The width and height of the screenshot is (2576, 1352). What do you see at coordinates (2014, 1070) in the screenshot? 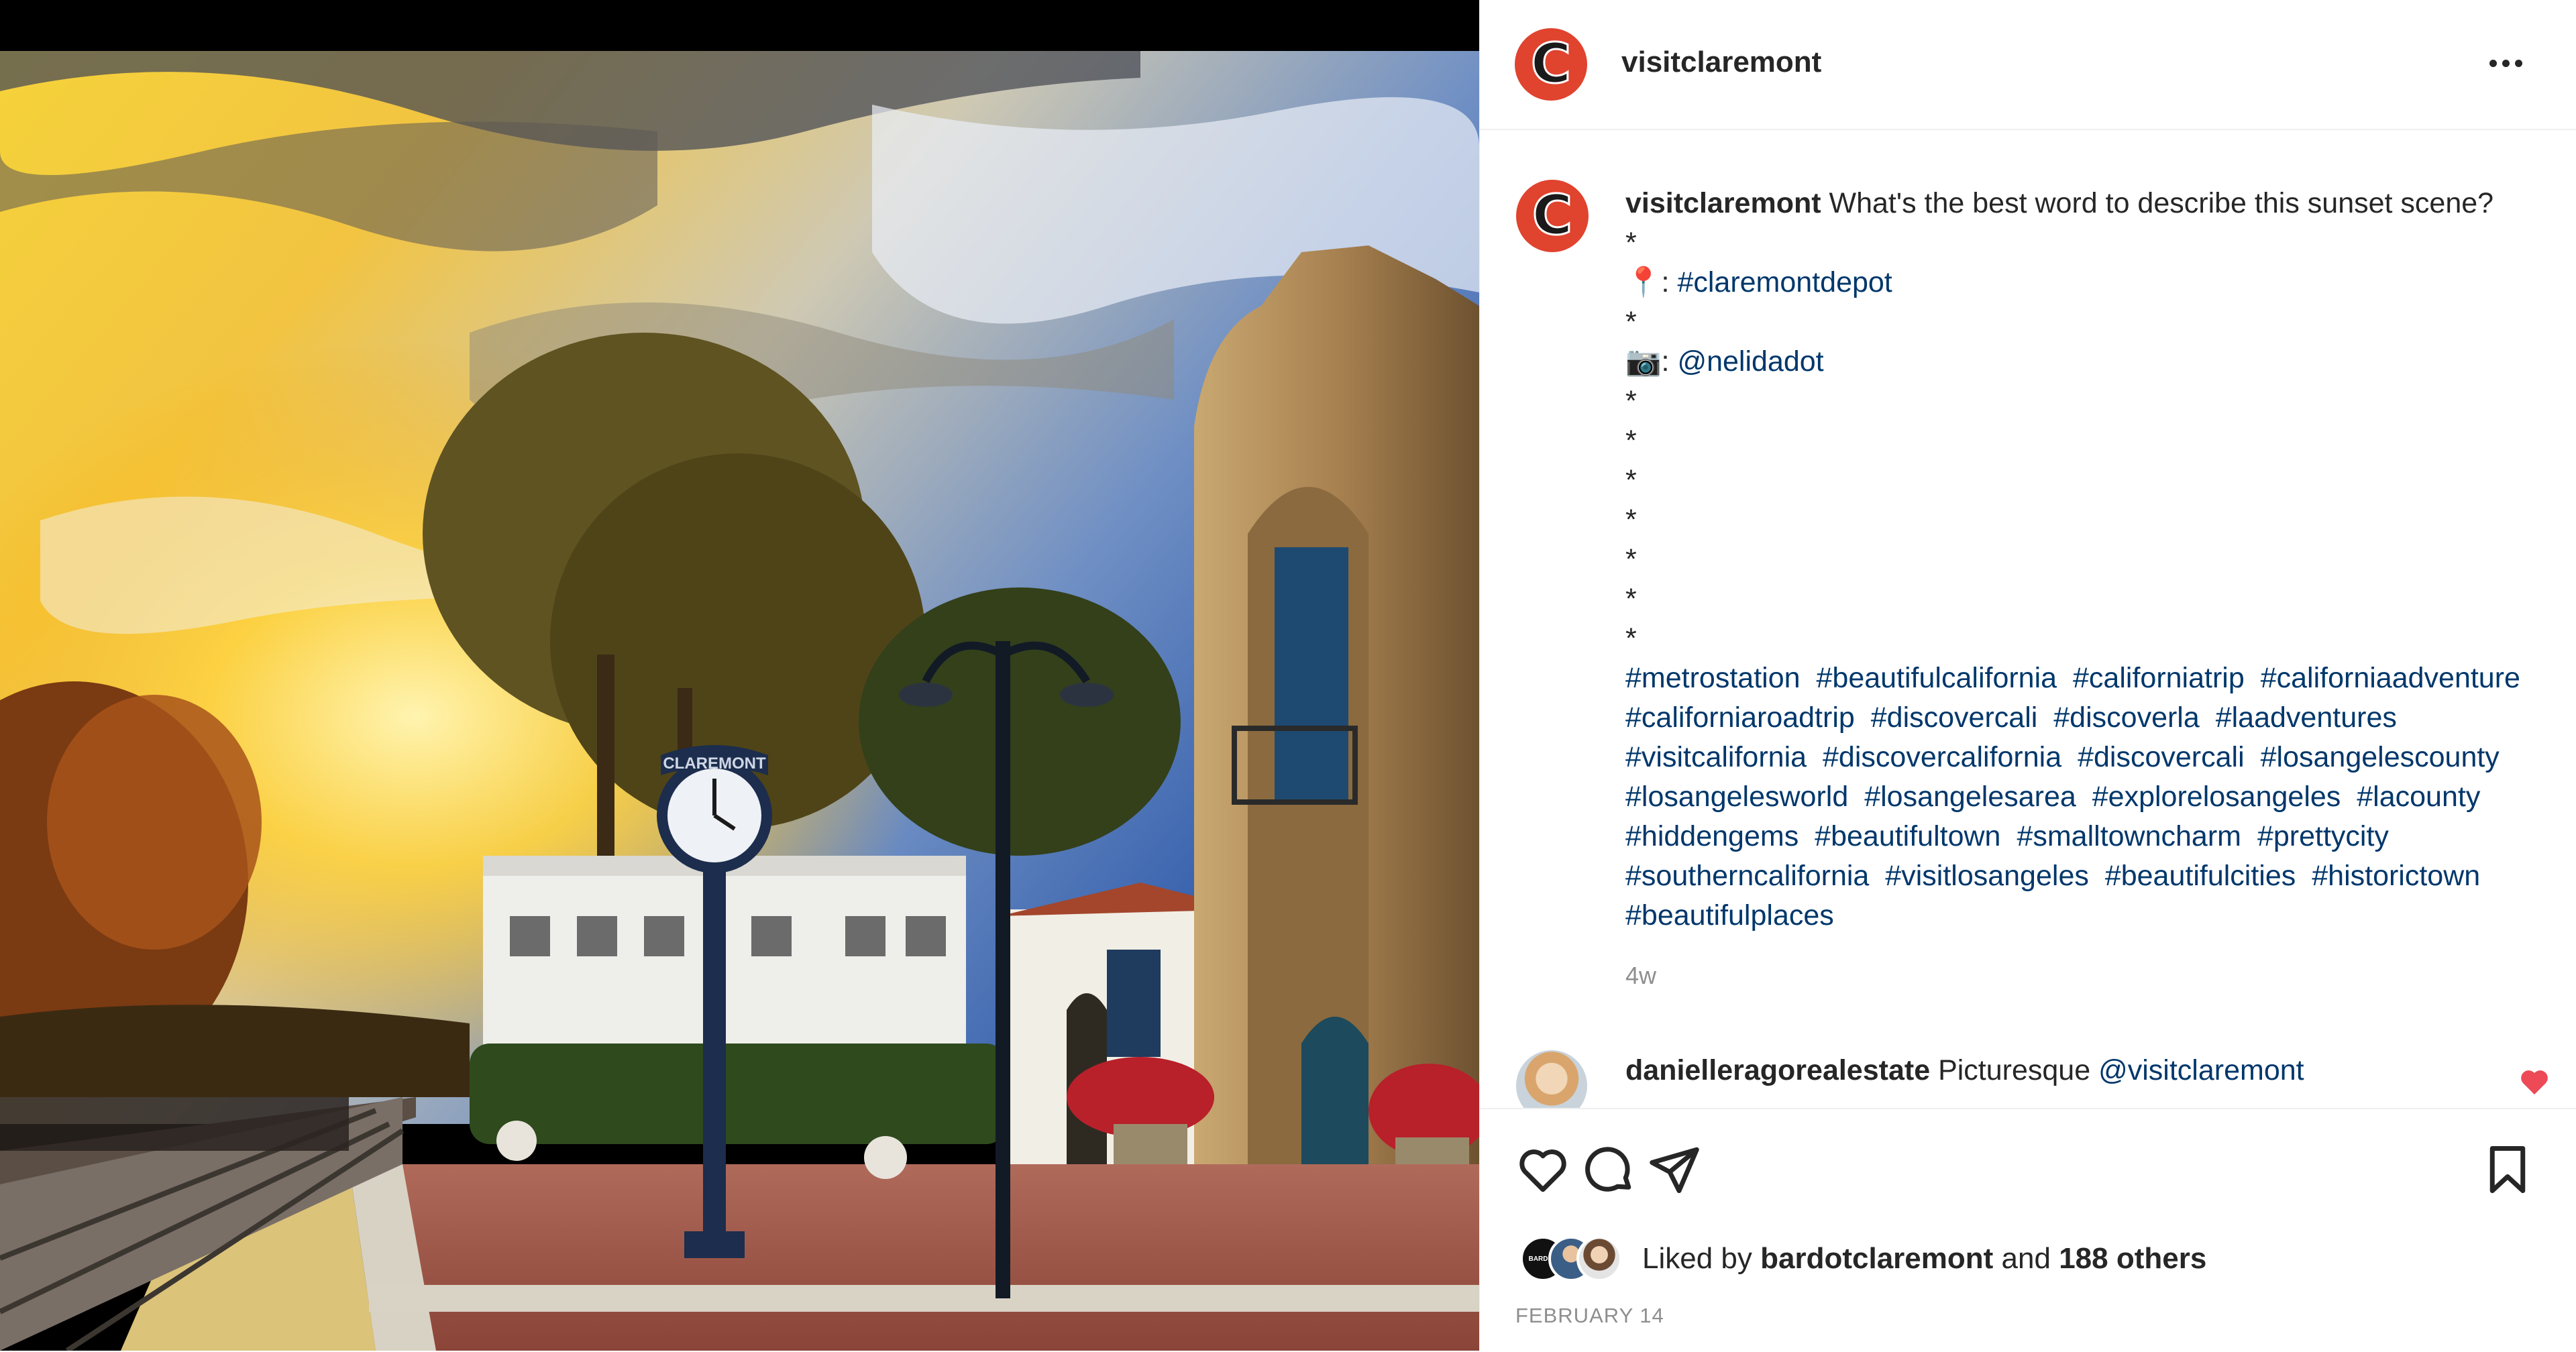
I see `comment-text: Picturesque` at bounding box center [2014, 1070].